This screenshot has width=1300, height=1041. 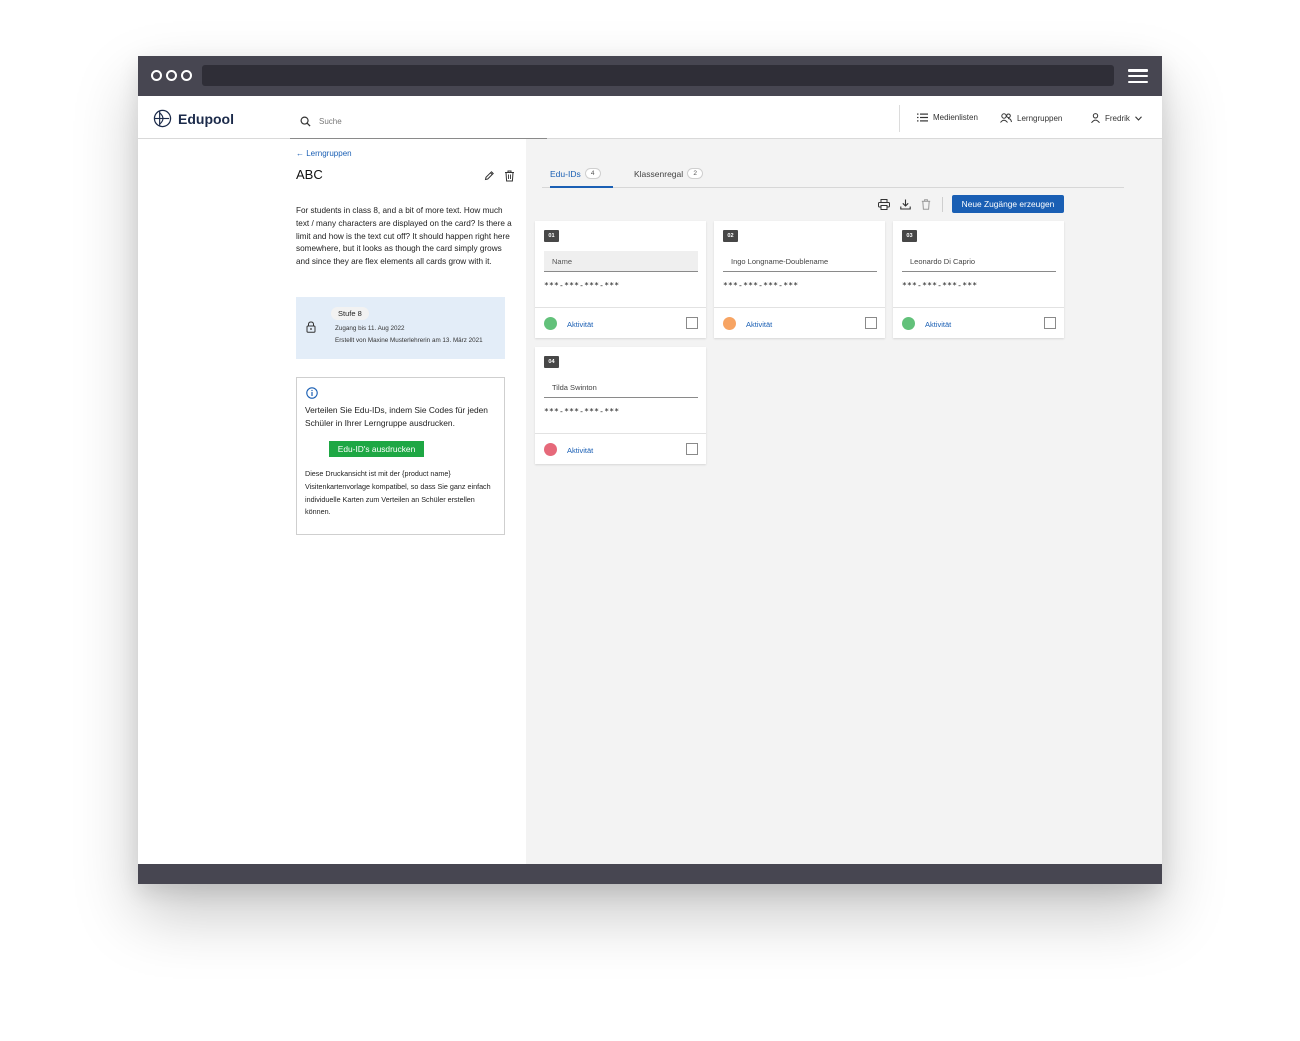 I want to click on card-number: 02, so click(x=730, y=236).